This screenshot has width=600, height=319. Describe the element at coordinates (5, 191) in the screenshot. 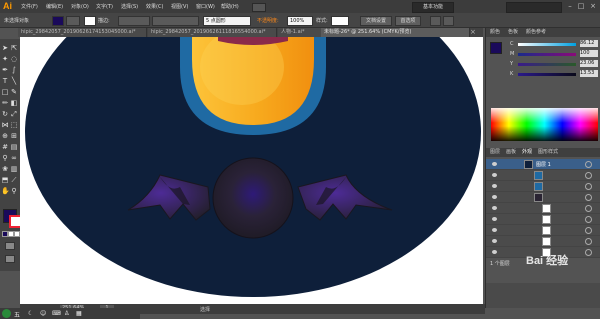

I see `hand-tool-icon: ✋` at that location.